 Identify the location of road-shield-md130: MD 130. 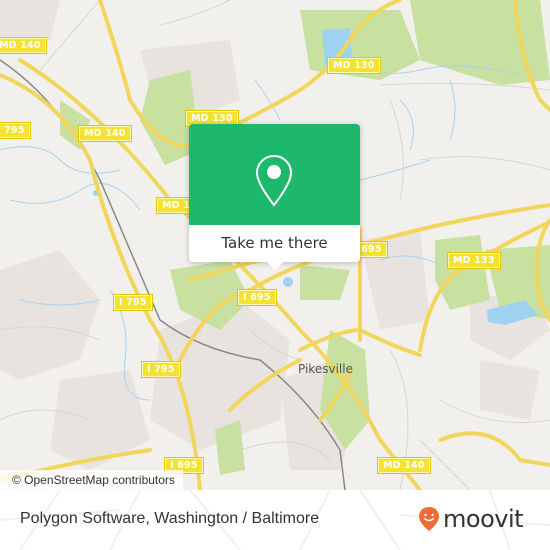
(354, 65).